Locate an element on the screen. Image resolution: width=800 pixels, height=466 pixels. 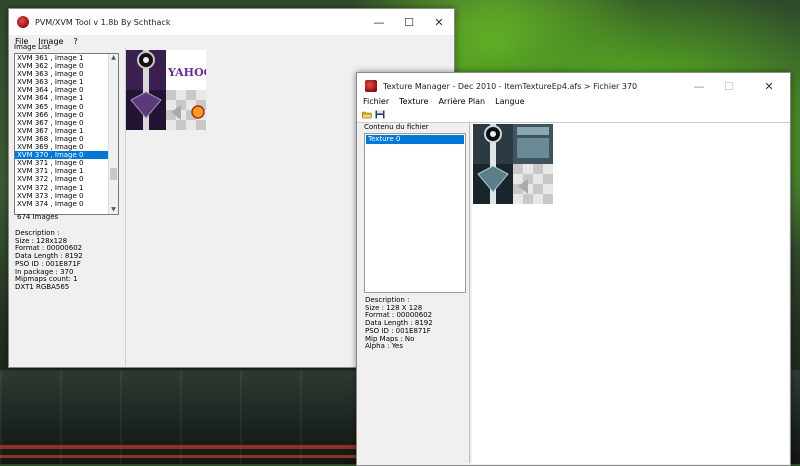
menu-help: ? is located at coordinates (75, 41).